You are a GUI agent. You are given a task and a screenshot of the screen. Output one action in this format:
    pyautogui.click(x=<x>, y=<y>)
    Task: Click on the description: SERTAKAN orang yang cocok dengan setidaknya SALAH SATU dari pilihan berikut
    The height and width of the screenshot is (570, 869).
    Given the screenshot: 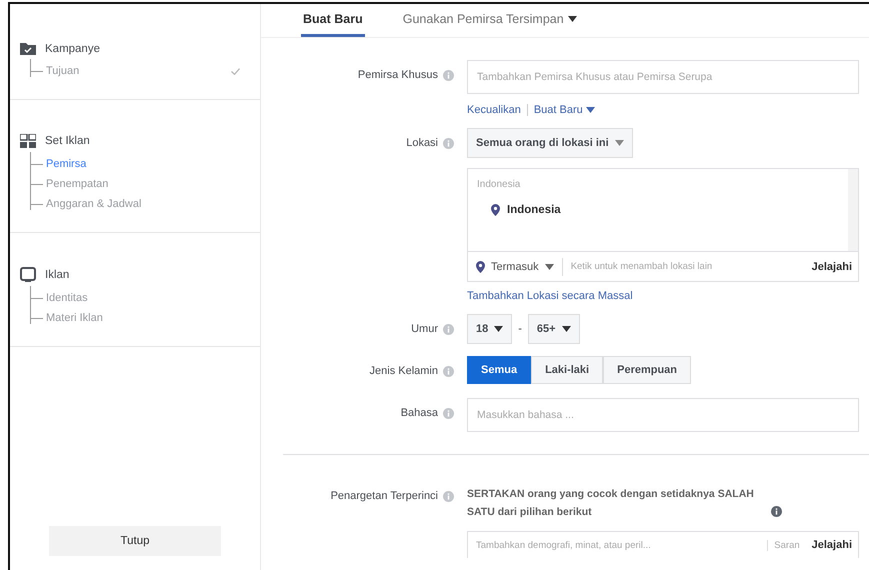 What is the action you would take?
    pyautogui.click(x=611, y=503)
    